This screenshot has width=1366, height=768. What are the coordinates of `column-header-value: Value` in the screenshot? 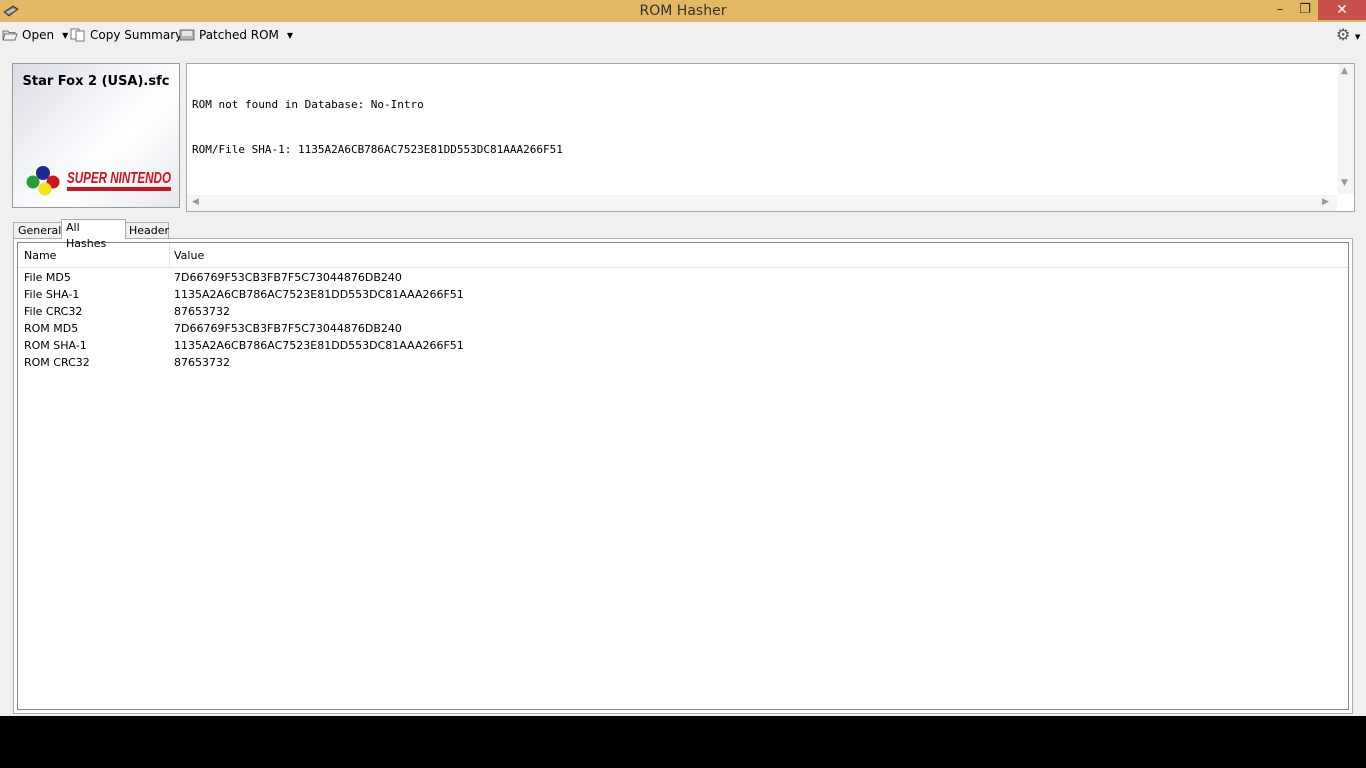 It's located at (189, 255).